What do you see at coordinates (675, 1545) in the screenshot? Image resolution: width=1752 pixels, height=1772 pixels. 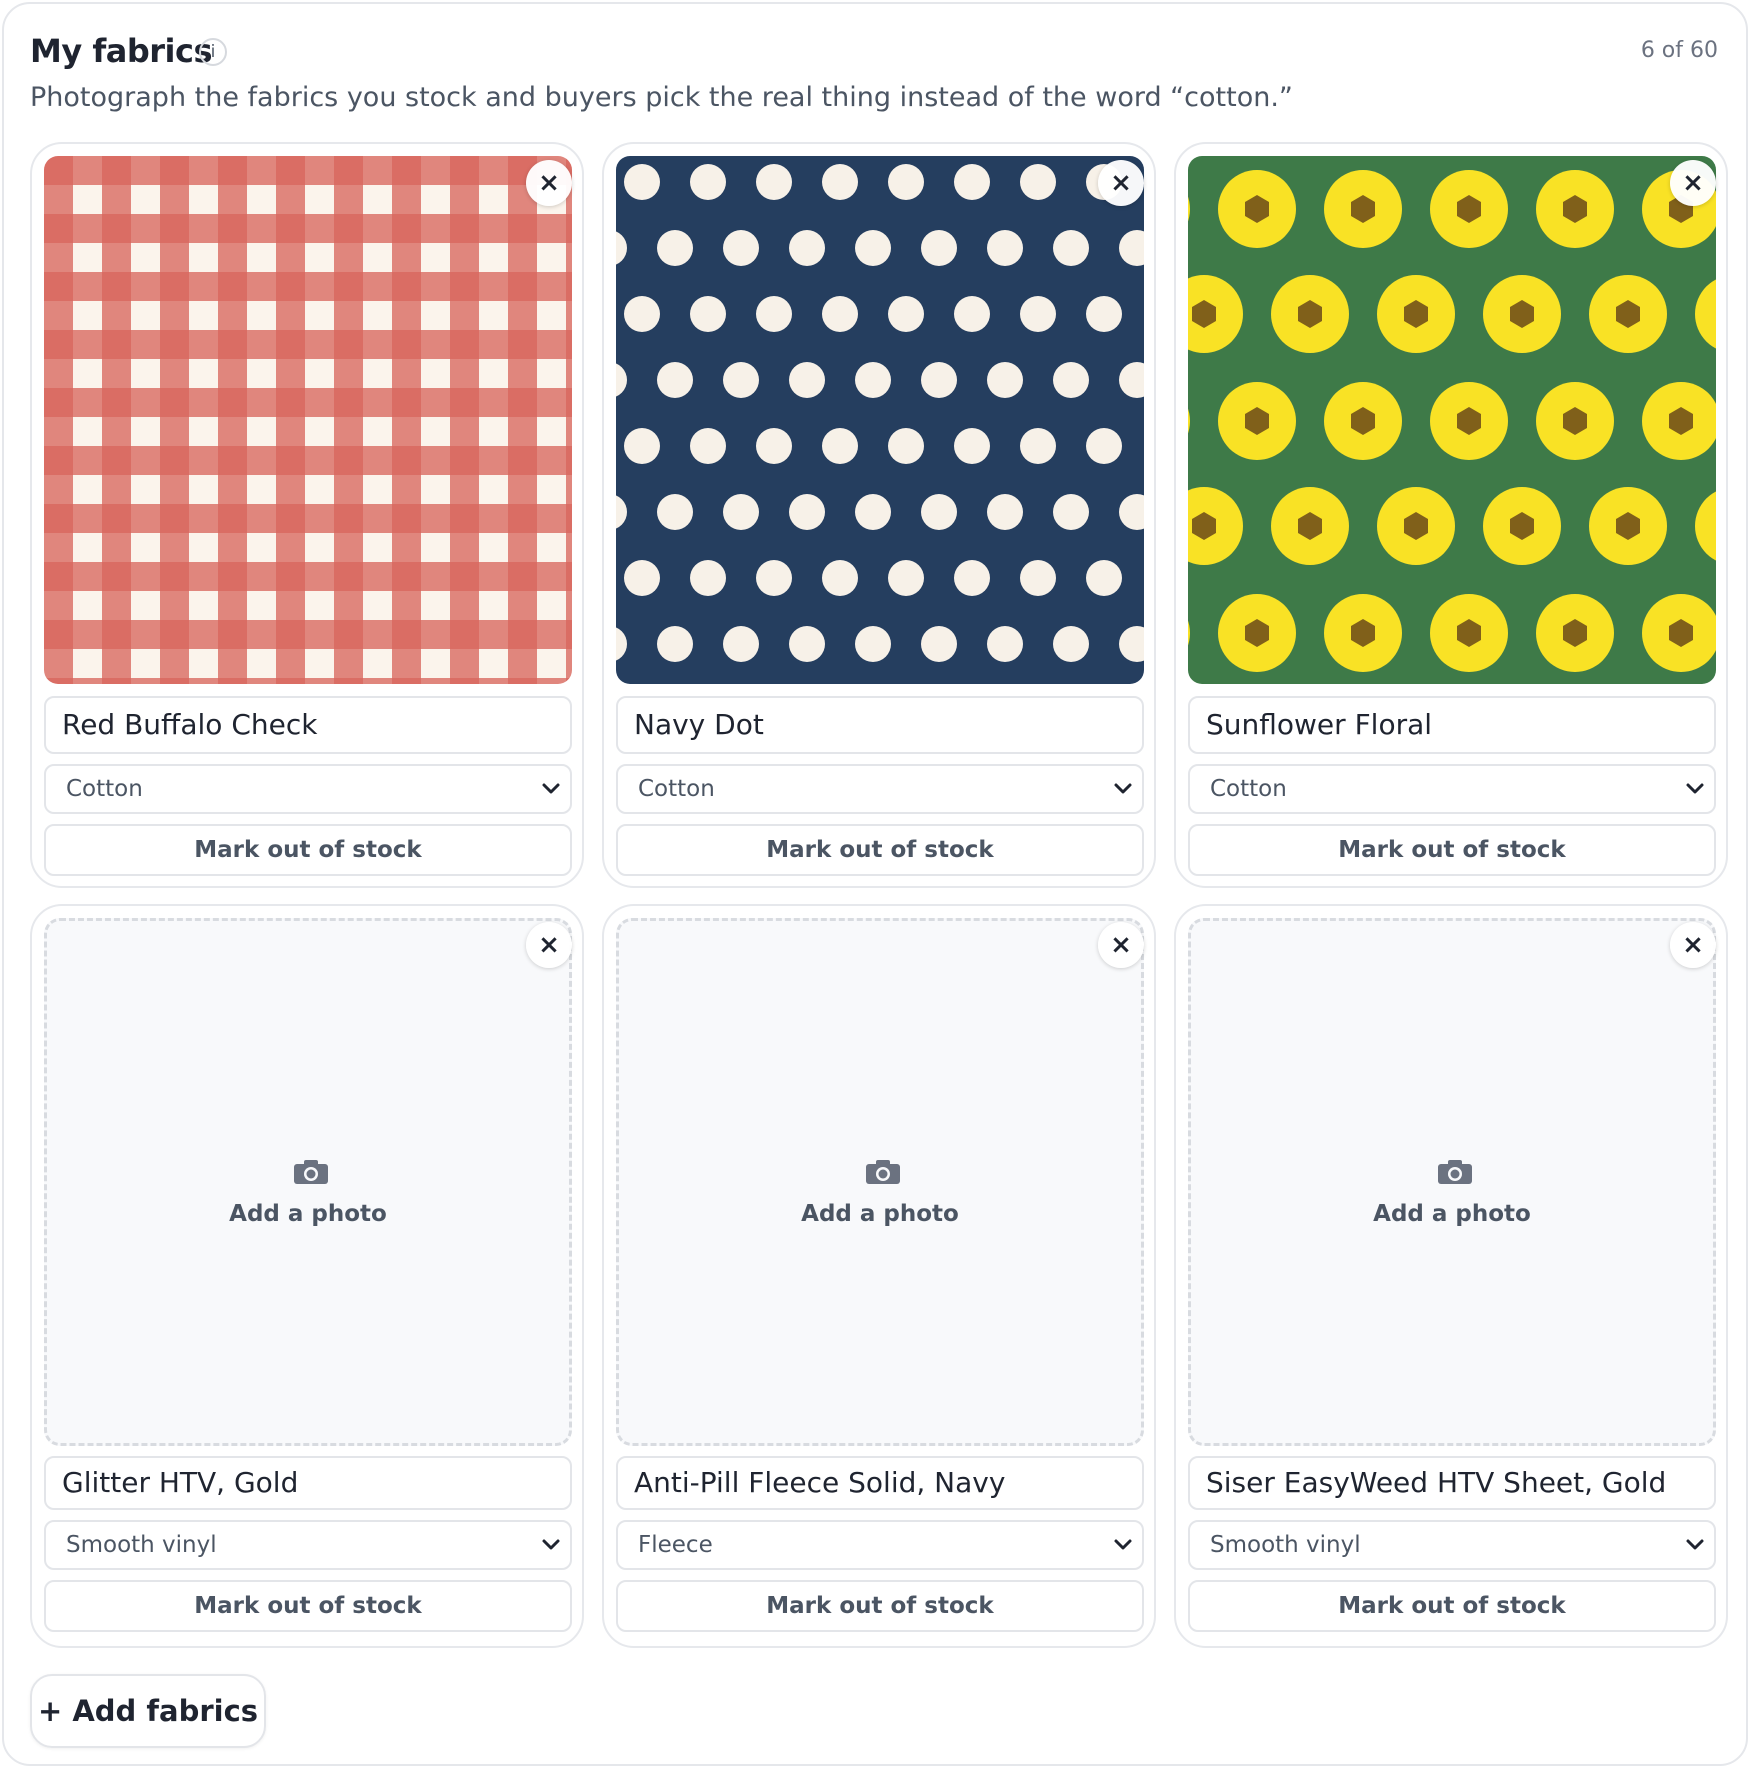 I see `material-select-value: Fleece` at bounding box center [675, 1545].